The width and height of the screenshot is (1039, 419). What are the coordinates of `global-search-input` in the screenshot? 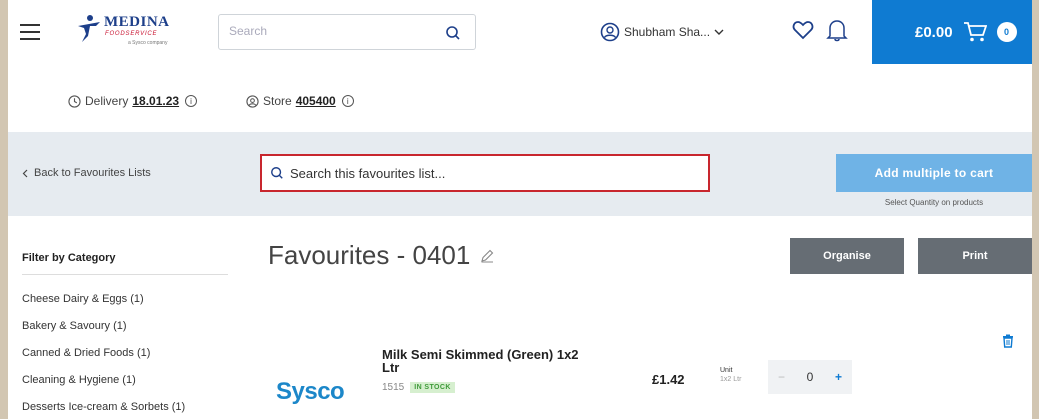 It's located at (329, 31).